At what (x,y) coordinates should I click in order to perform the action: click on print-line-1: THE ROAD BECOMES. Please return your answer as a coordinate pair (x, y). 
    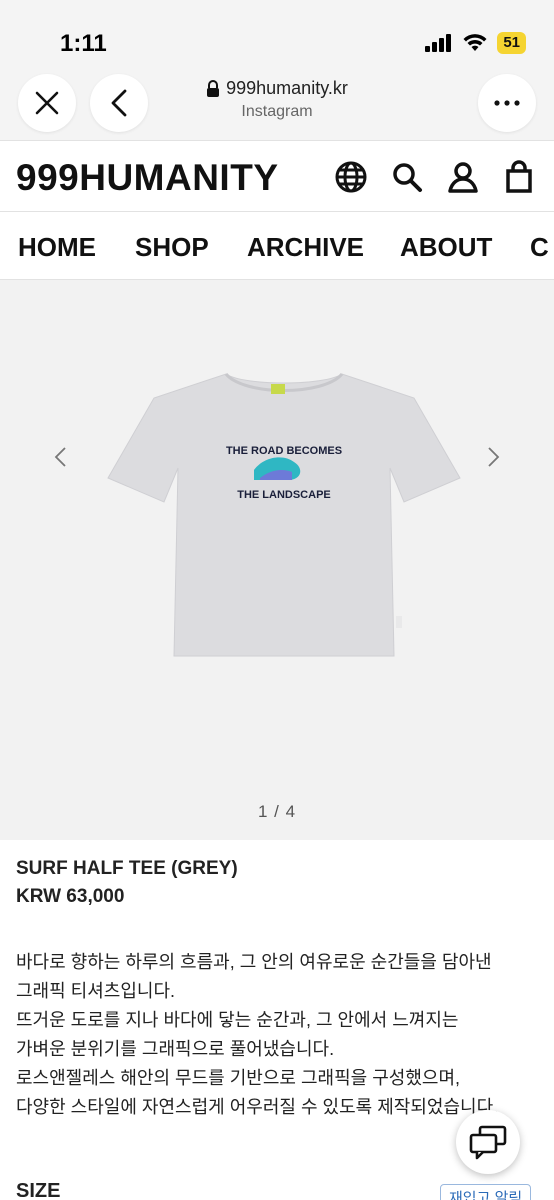
    Looking at the image, I should click on (284, 451).